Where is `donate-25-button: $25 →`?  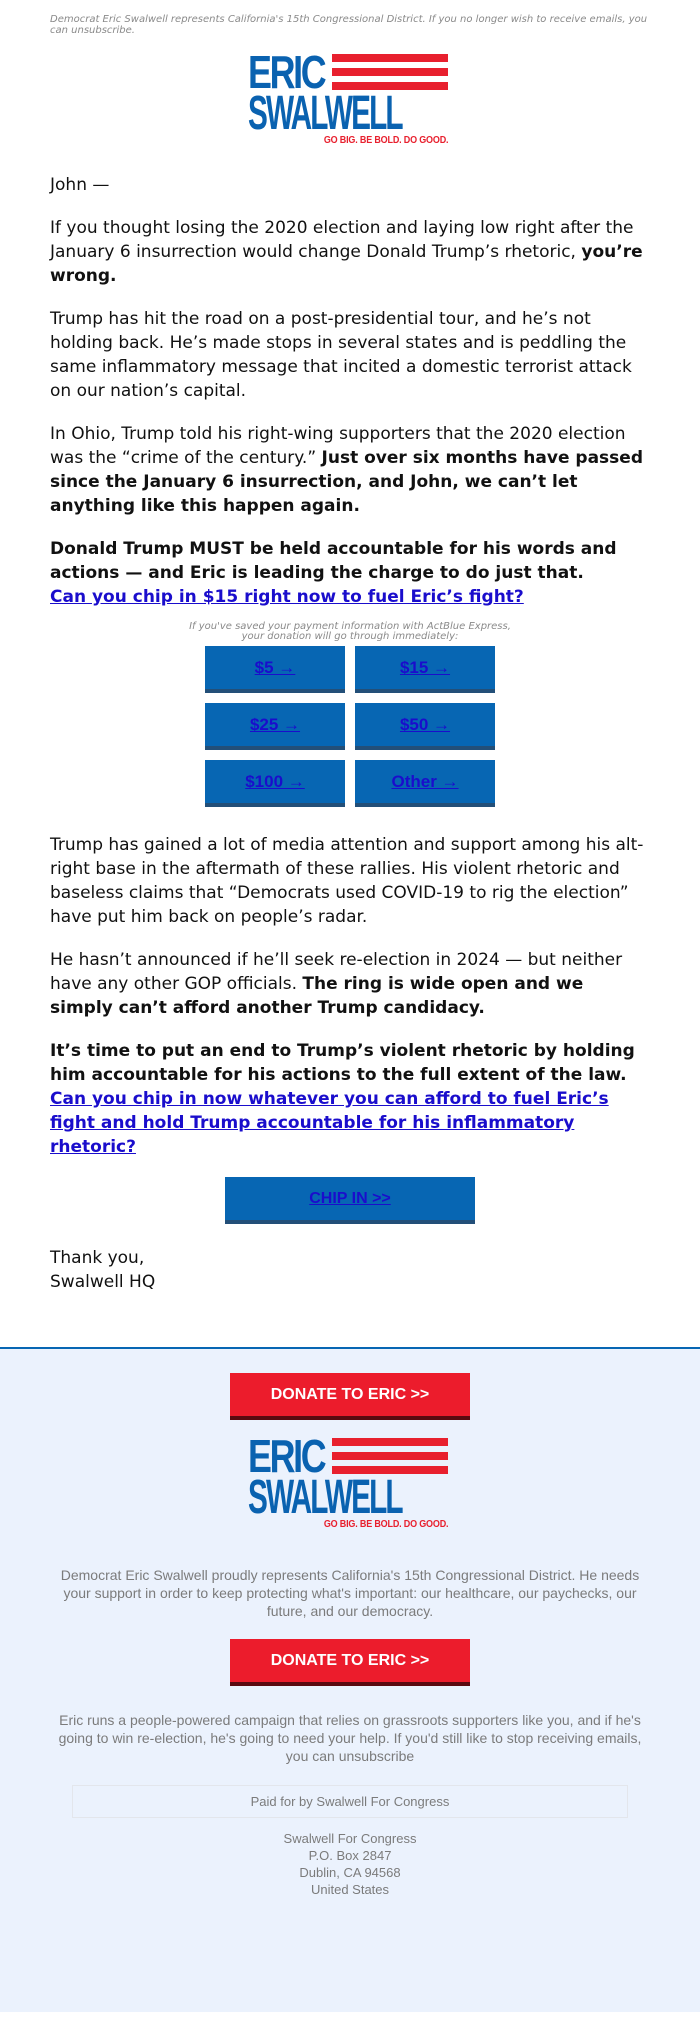
donate-25-button: $25 → is located at coordinates (275, 726).